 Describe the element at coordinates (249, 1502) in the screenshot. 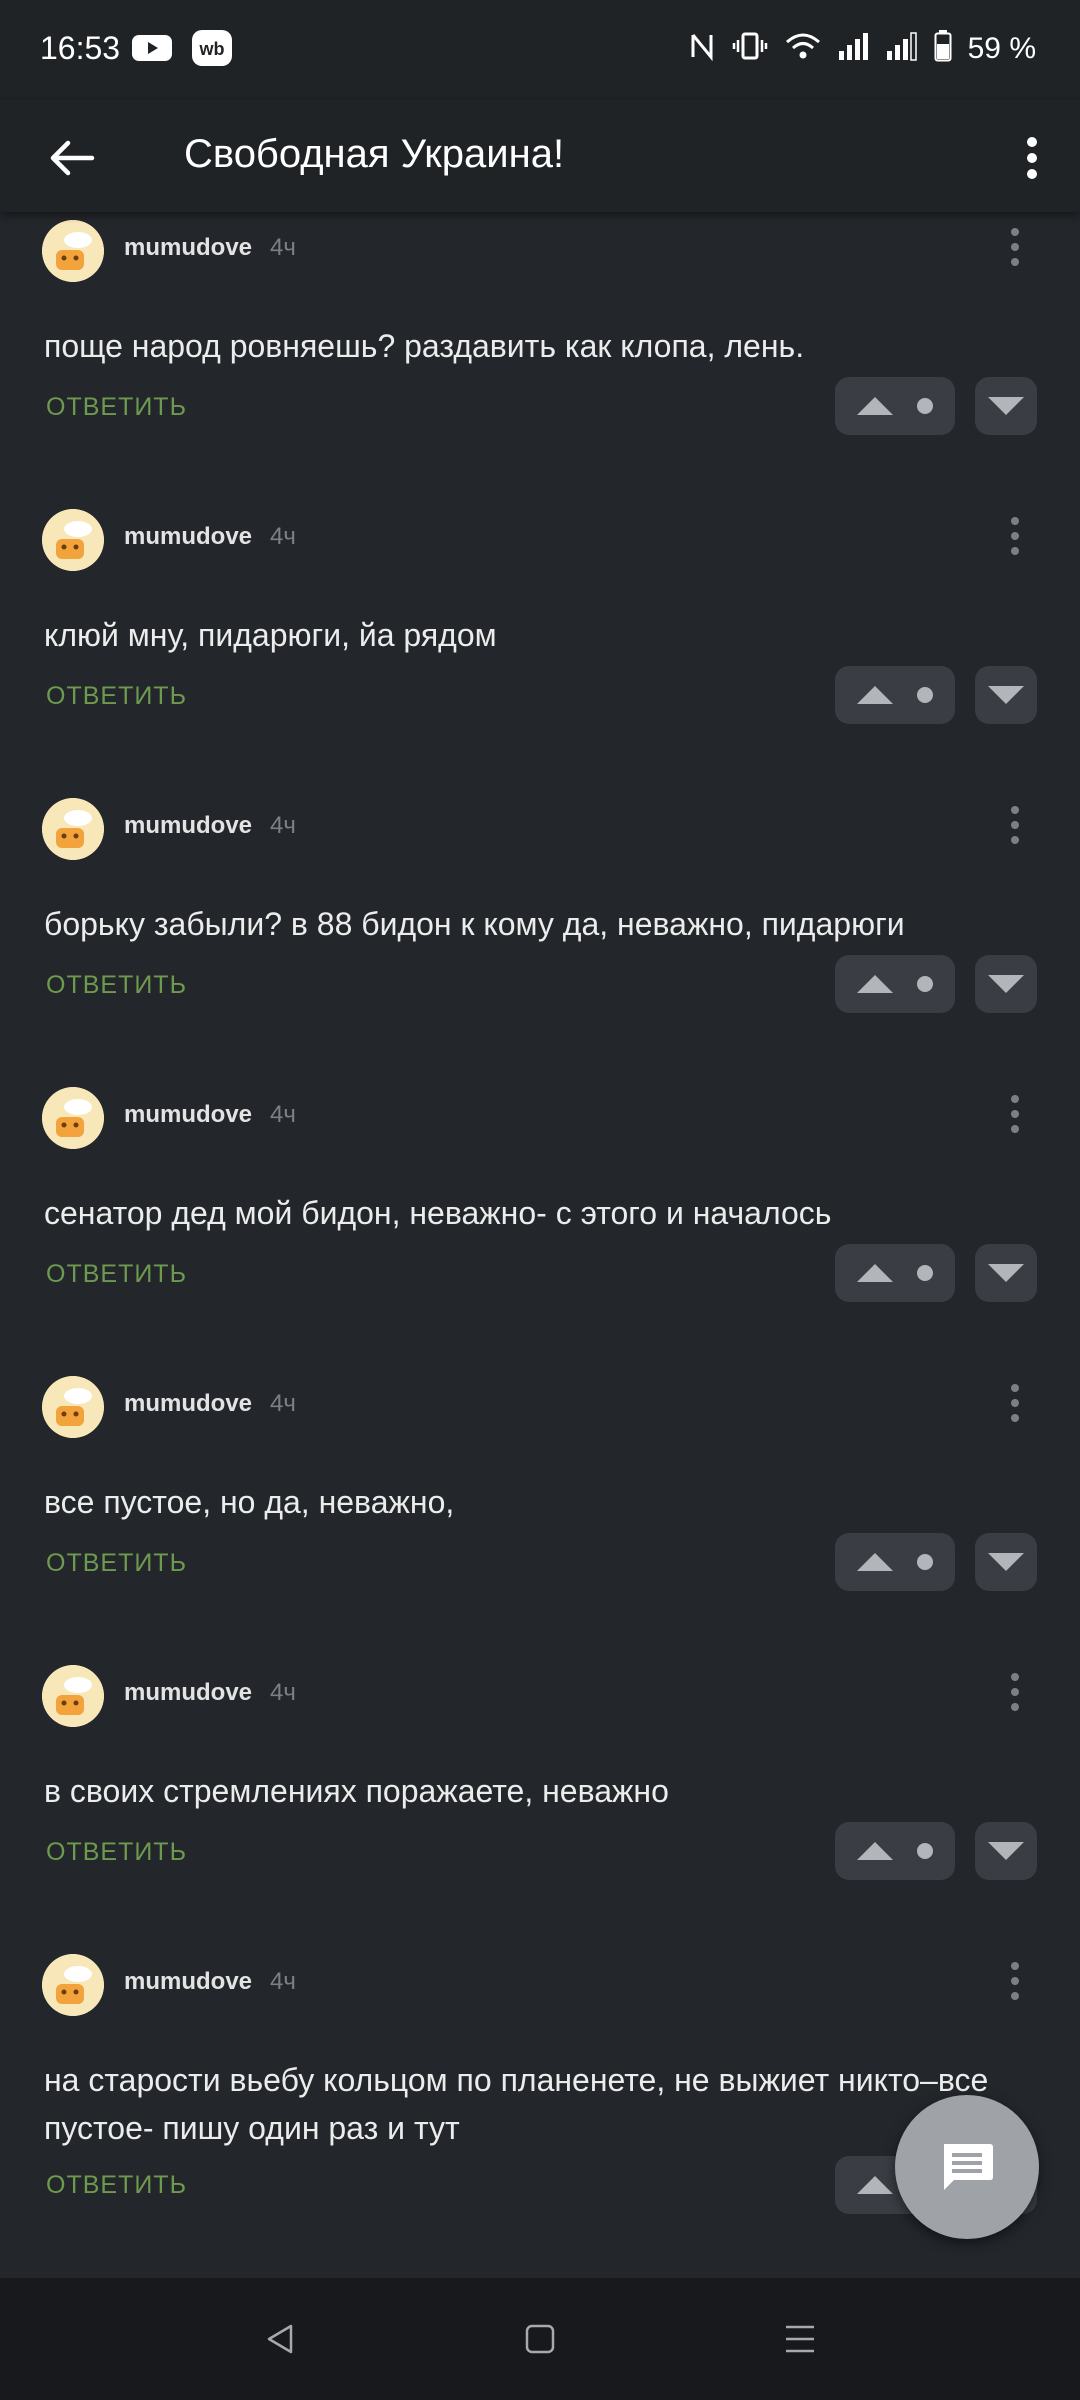

I see `comment-text: все пустое, но да, неважно,` at that location.